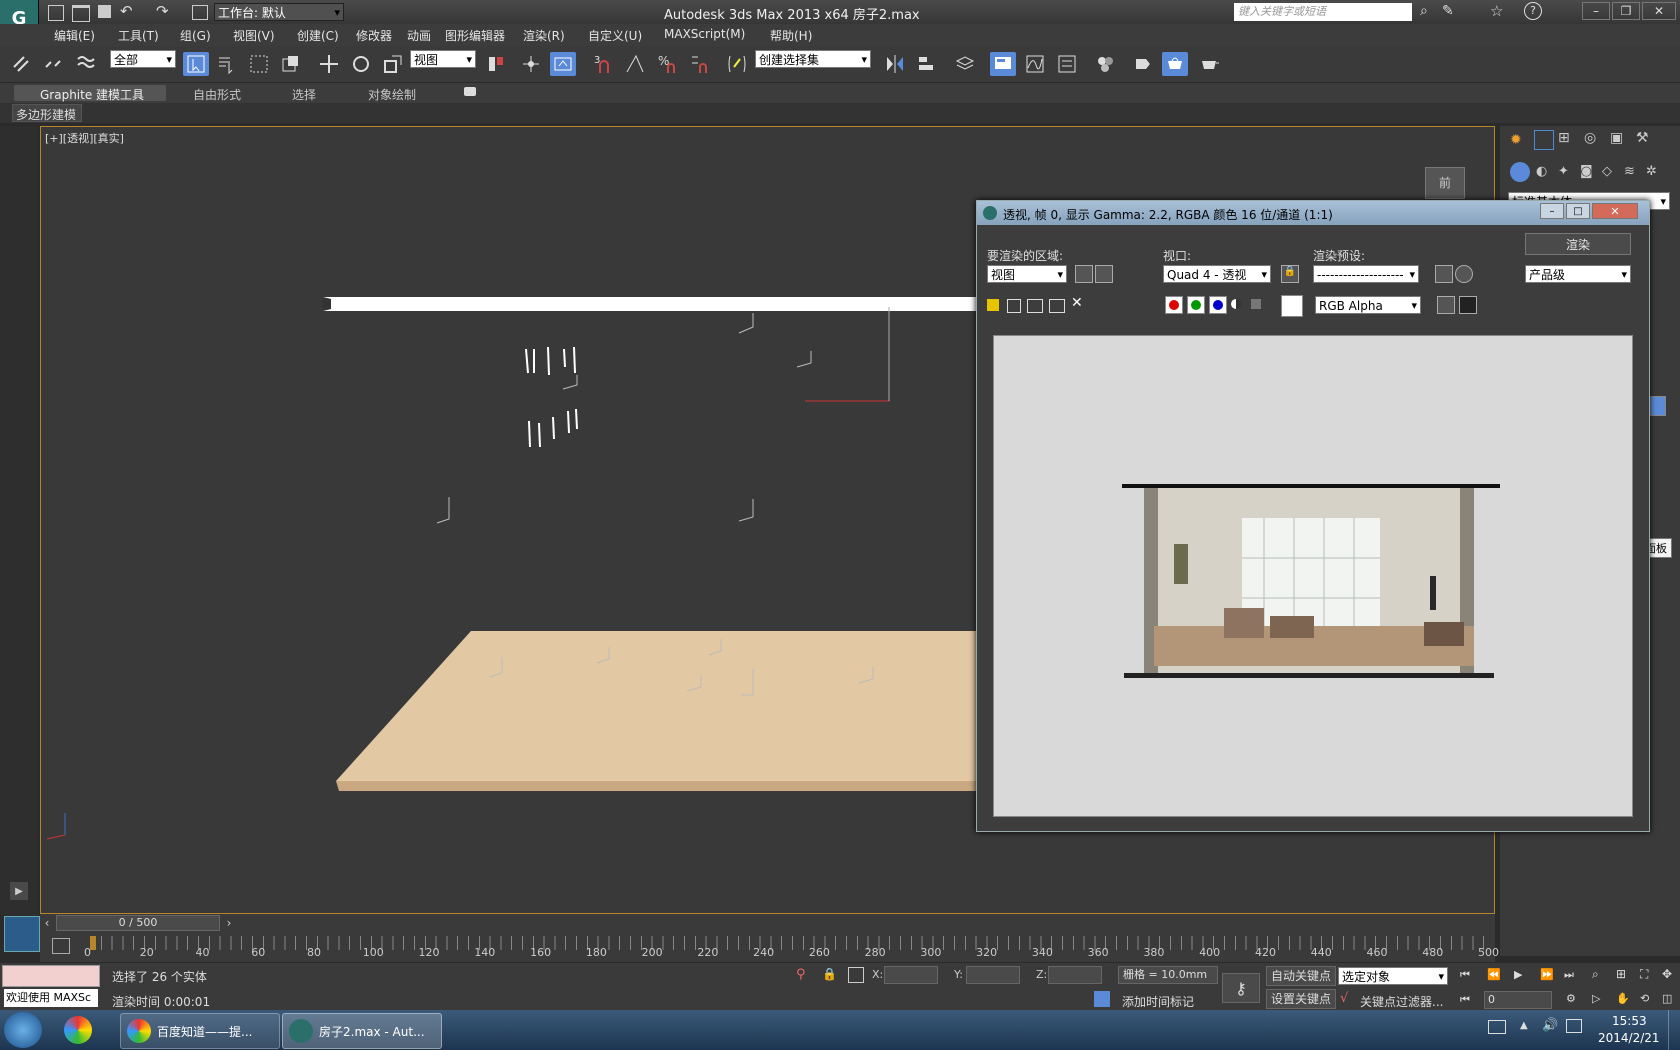 This screenshot has width=1680, height=1050. I want to click on go-to-start-icon: ⏮, so click(1465, 975).